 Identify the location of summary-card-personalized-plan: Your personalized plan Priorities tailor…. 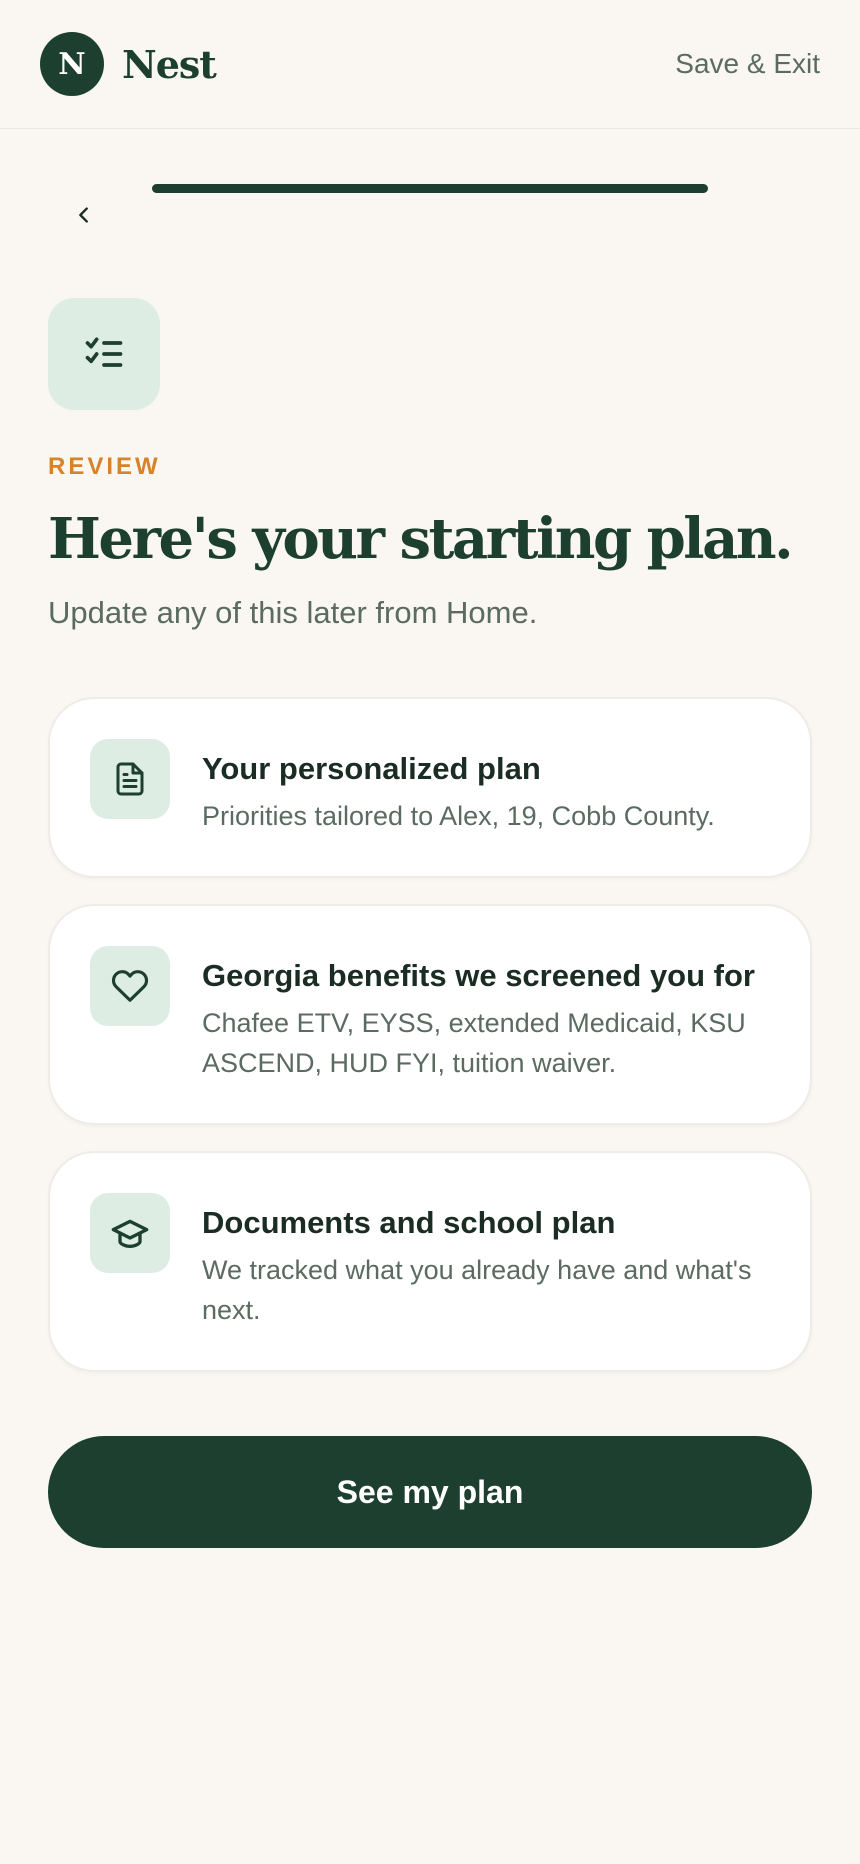
(430, 788).